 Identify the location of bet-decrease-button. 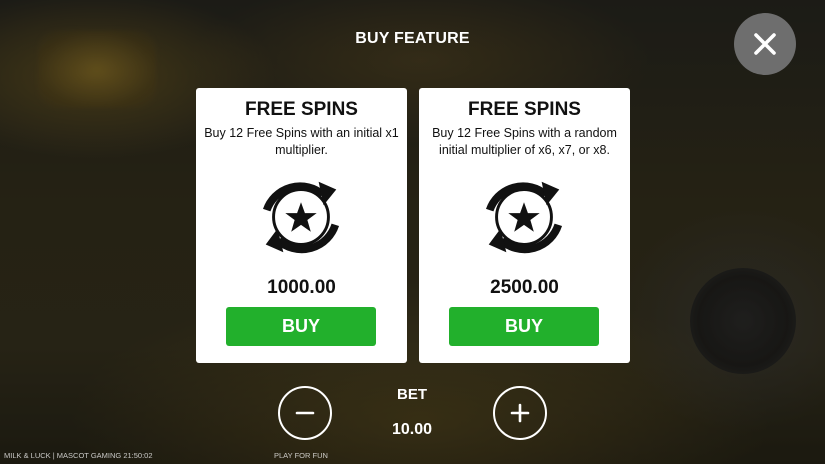
(305, 413).